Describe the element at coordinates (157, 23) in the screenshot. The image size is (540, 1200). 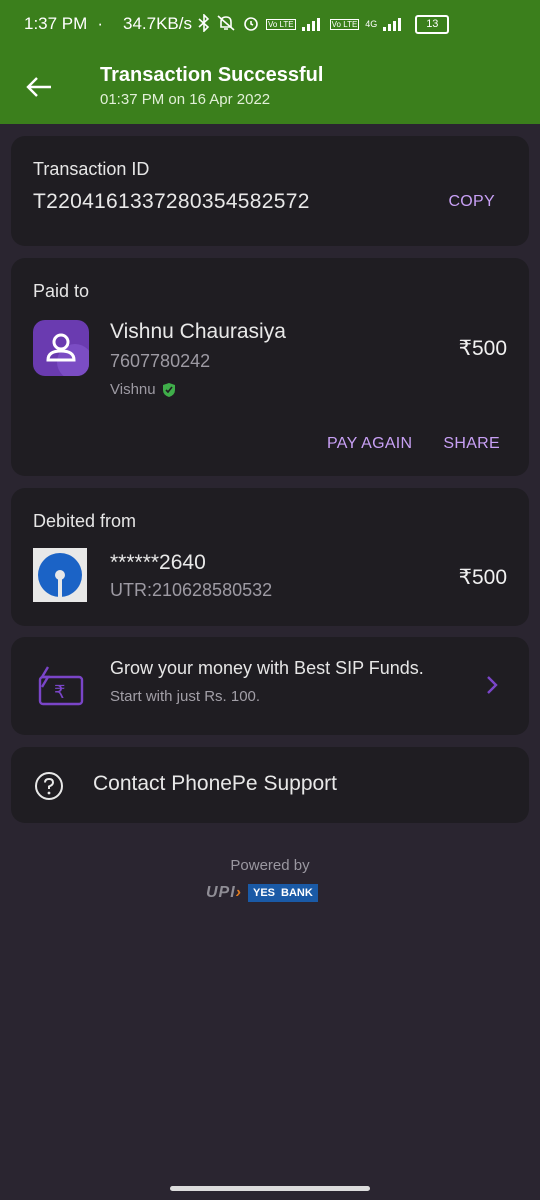
I see `network-speed: 34.7KB/s` at that location.